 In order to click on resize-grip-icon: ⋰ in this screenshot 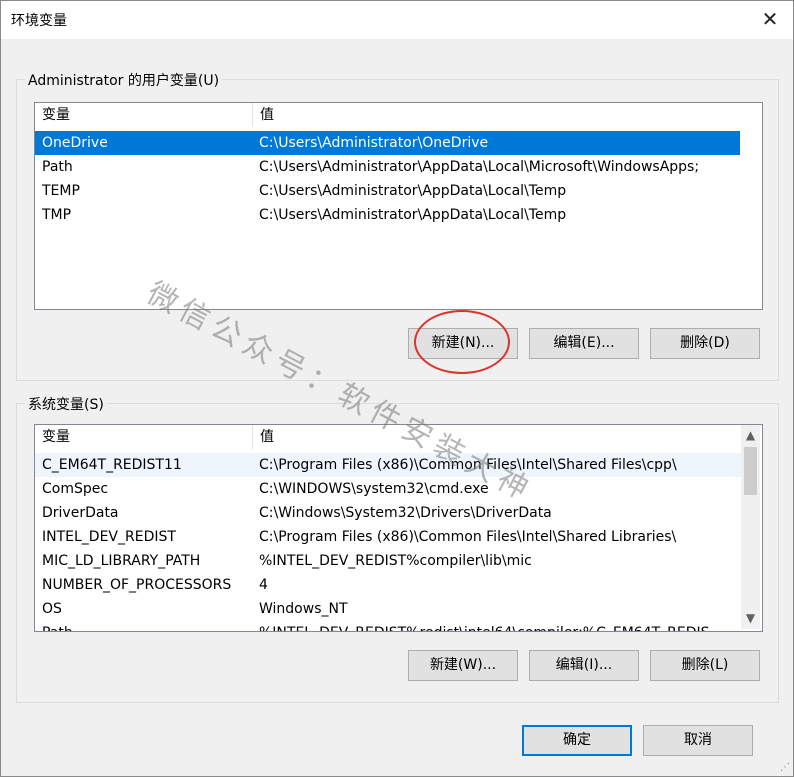, I will do `click(785, 767)`.